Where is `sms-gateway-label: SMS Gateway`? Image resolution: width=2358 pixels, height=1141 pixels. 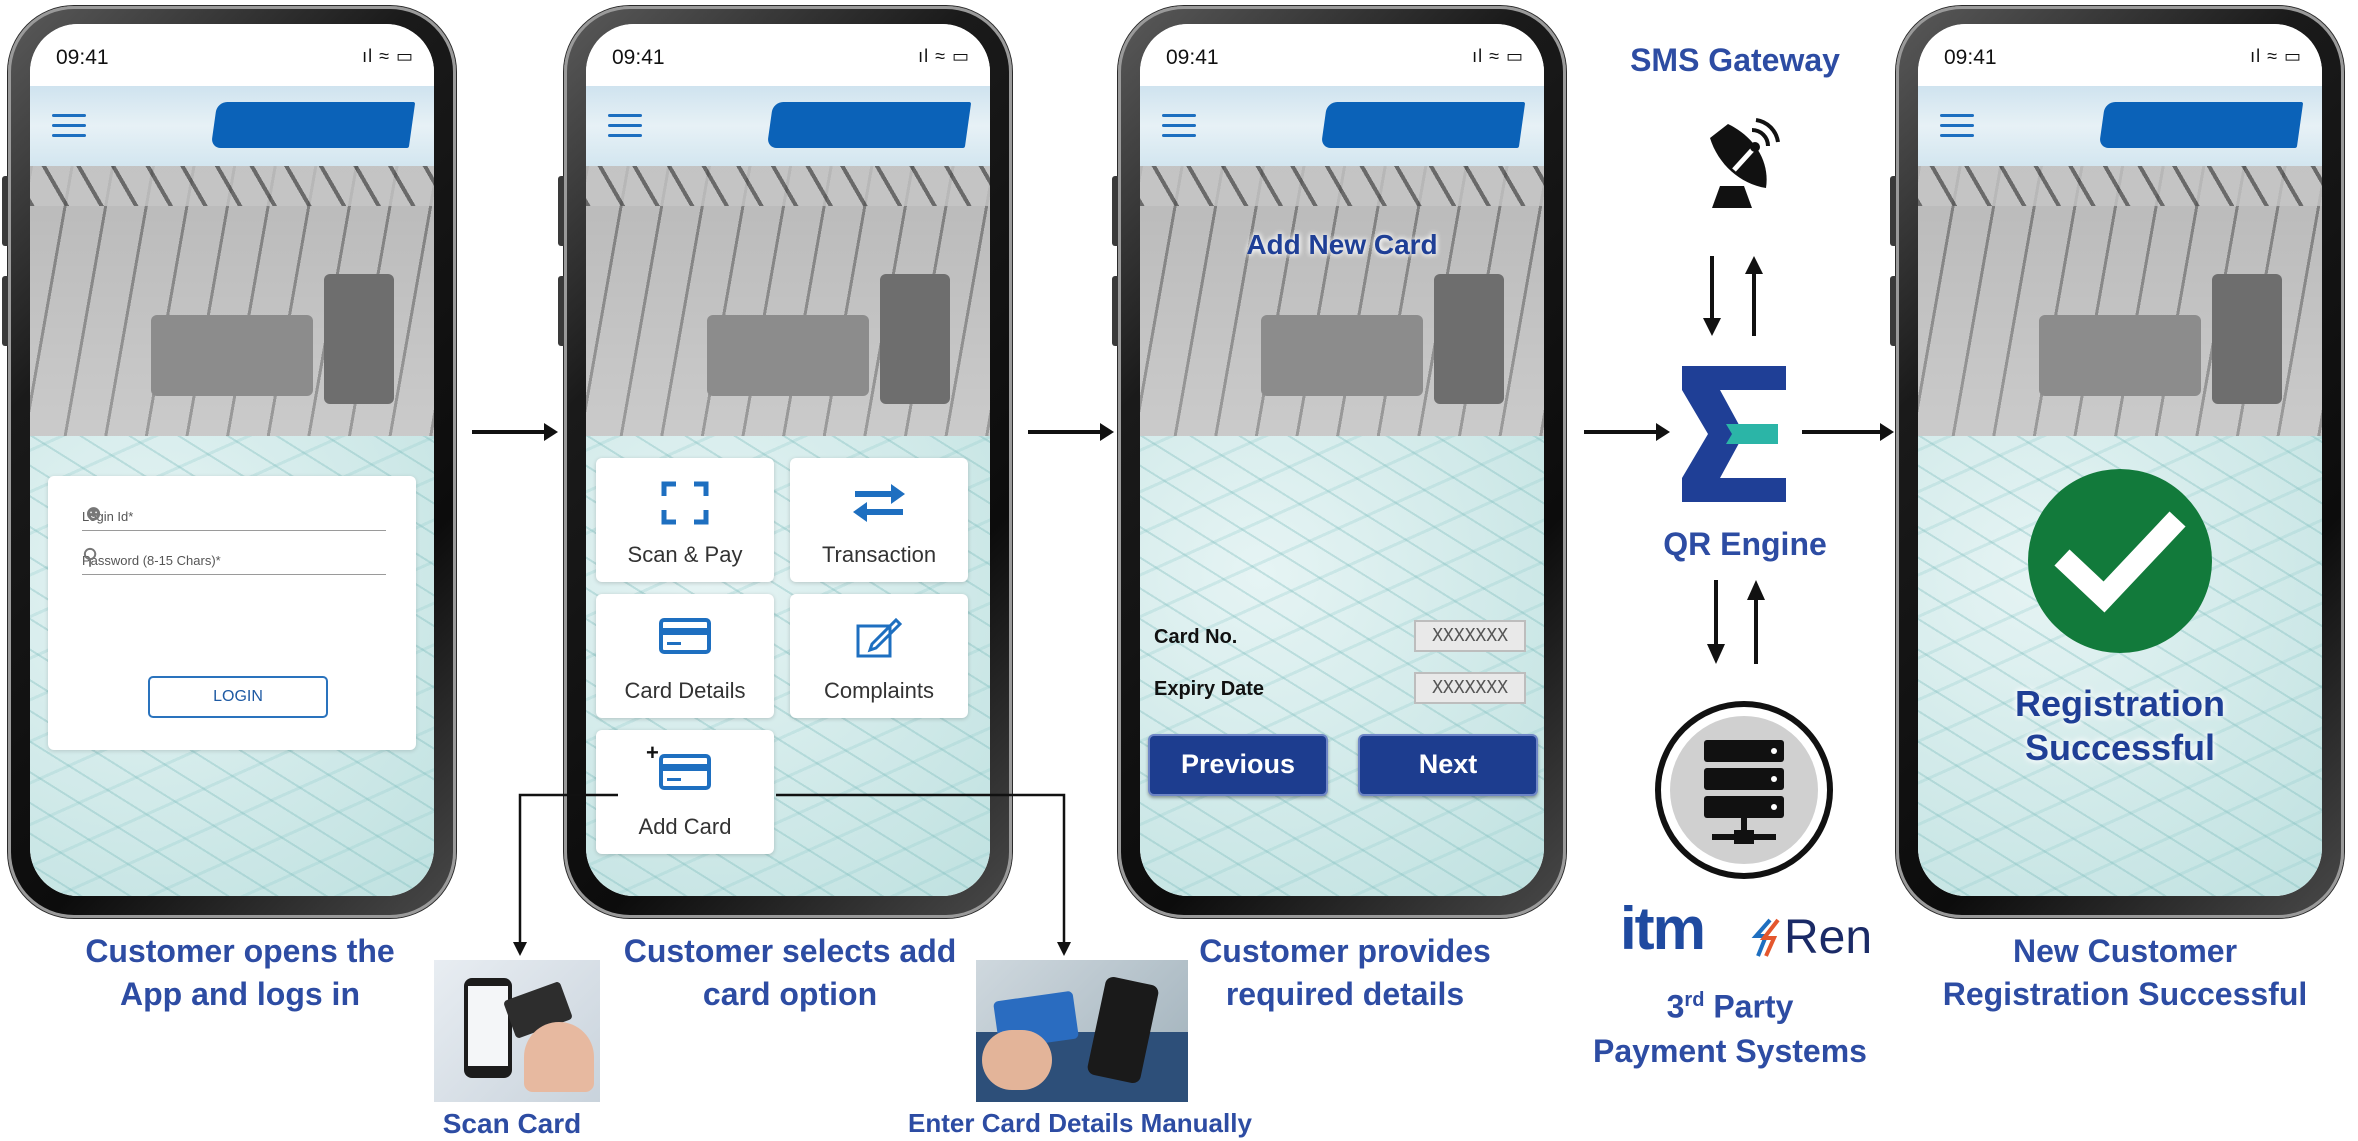 sms-gateway-label: SMS Gateway is located at coordinates (1735, 60).